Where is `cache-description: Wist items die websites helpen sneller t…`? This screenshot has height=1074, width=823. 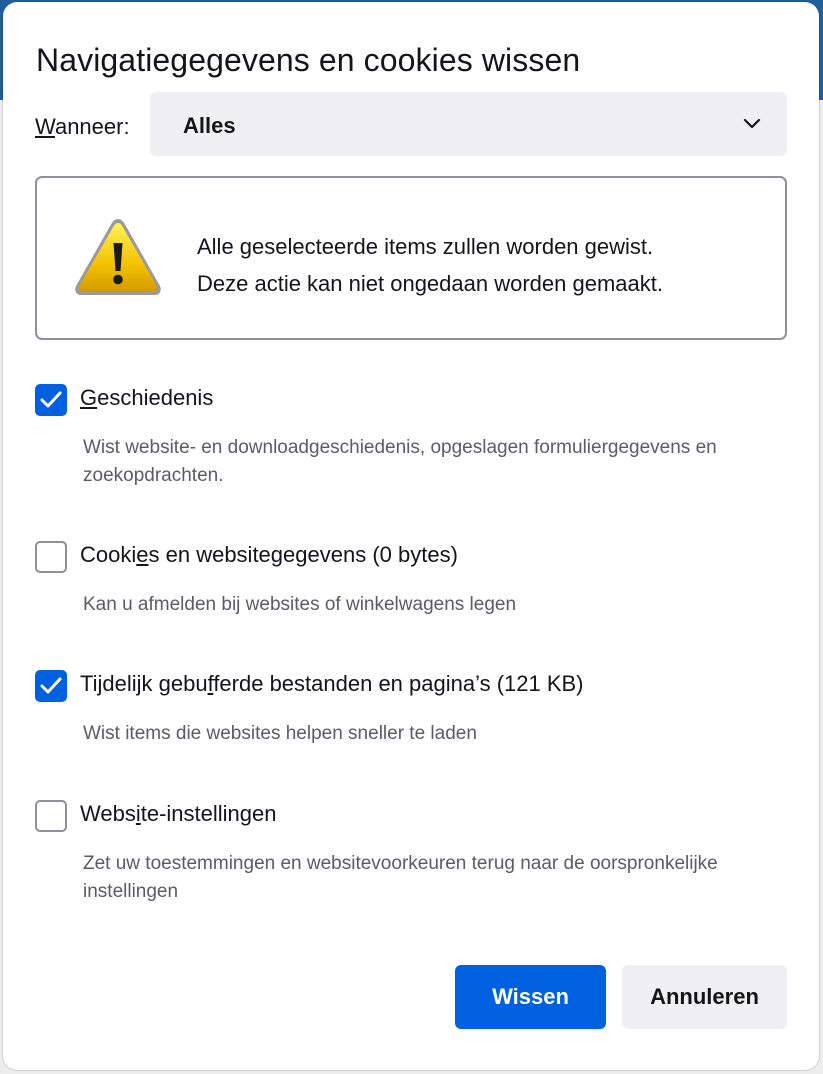 cache-description: Wist items die websites helpen sneller t… is located at coordinates (280, 733).